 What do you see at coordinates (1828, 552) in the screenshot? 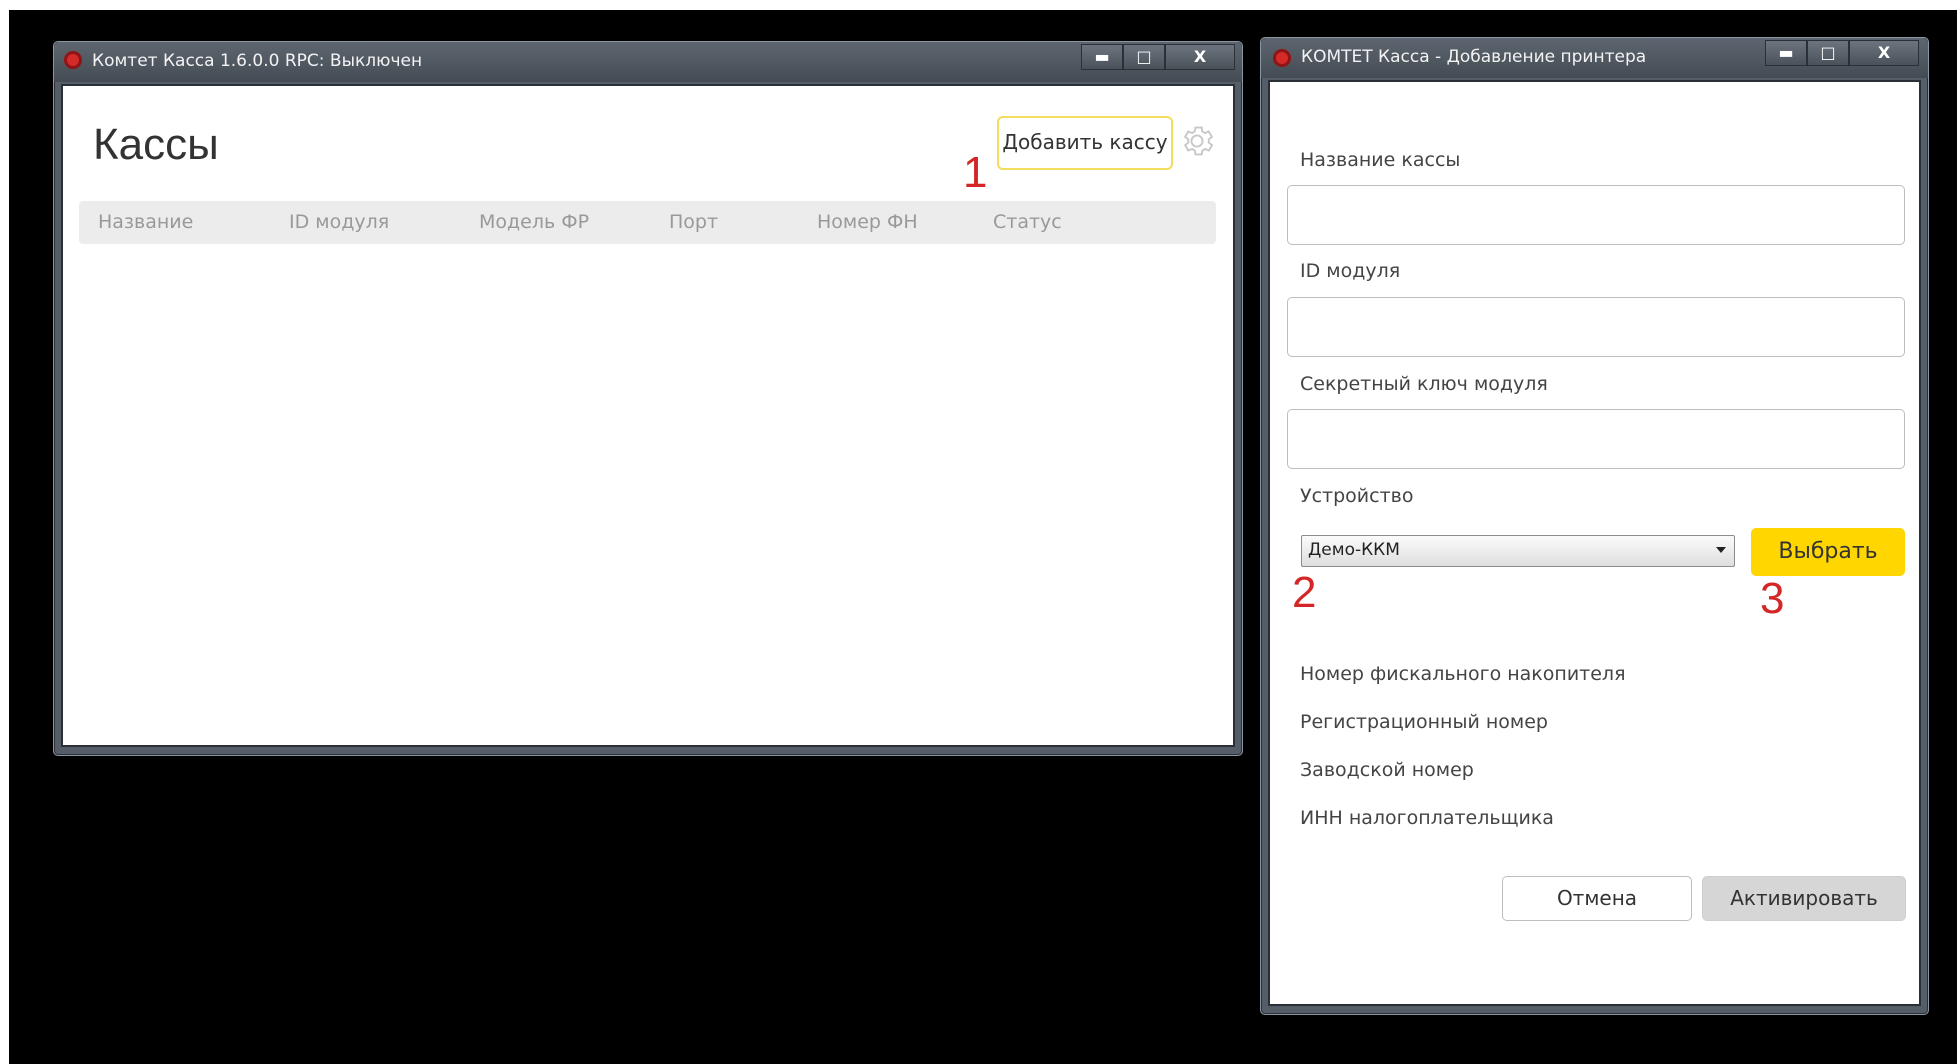
I see `select-device-button: Выбрать` at bounding box center [1828, 552].